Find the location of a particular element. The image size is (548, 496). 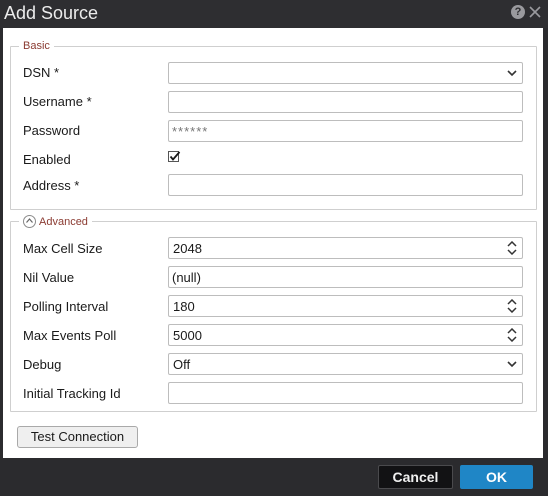

max-events-poll-label: Max Events Poll is located at coordinates (70, 335).